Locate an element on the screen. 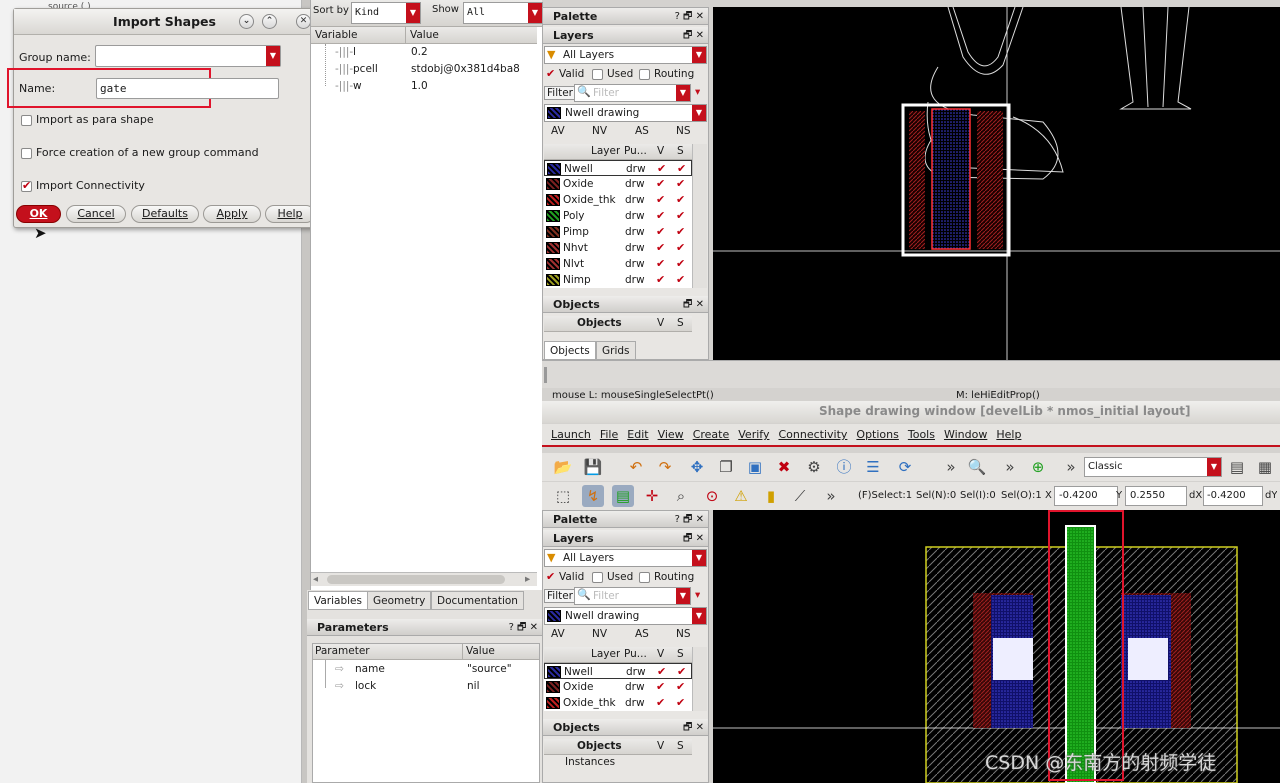 Image resolution: width=1280 pixels, height=783 pixels. tab-grids: Grids is located at coordinates (616, 350).